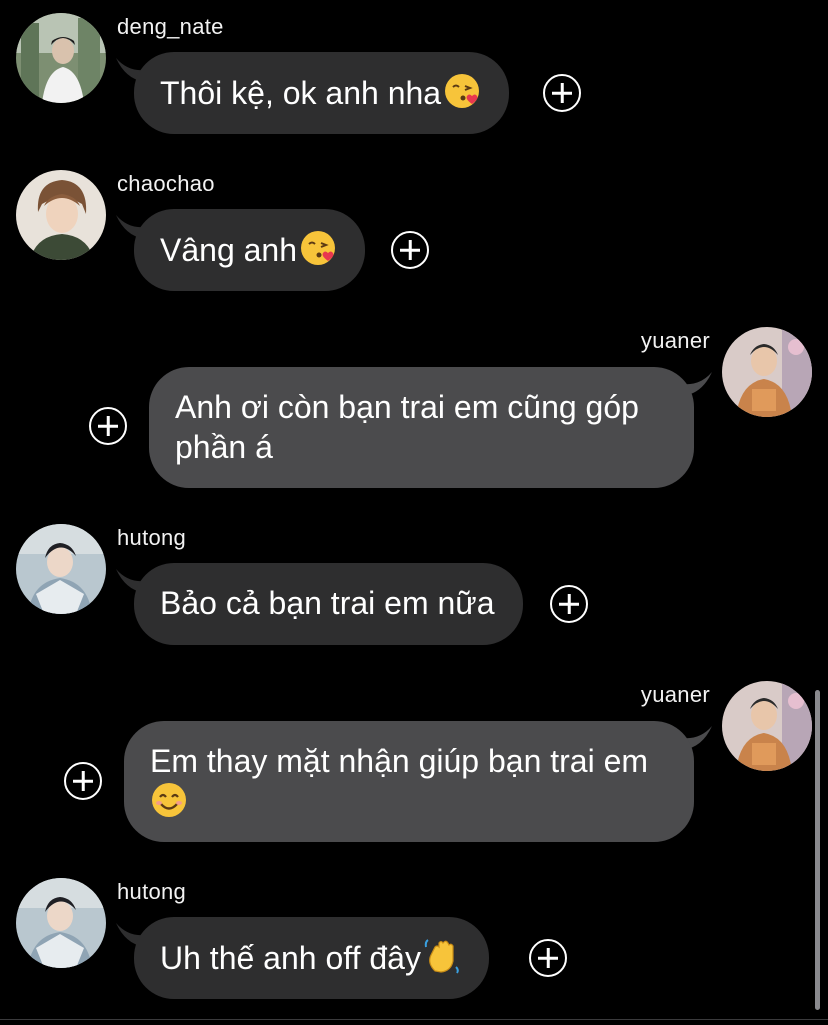 Image resolution: width=828 pixels, height=1025 pixels. I want to click on avatar-chaochao, so click(61, 215).